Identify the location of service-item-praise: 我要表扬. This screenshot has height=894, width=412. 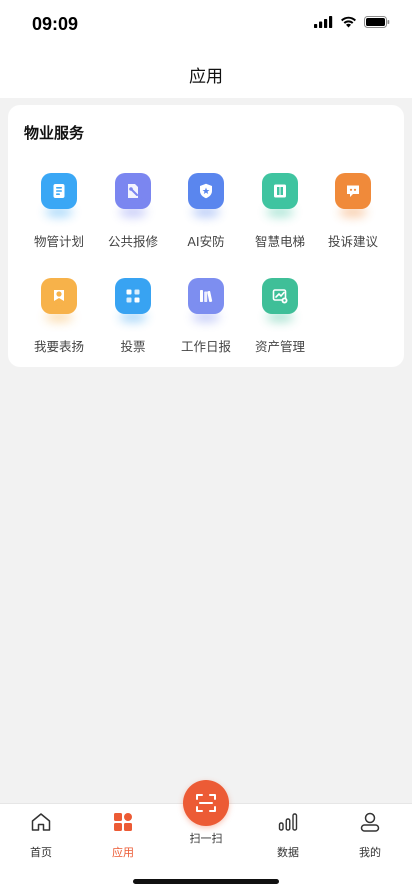
(59, 323).